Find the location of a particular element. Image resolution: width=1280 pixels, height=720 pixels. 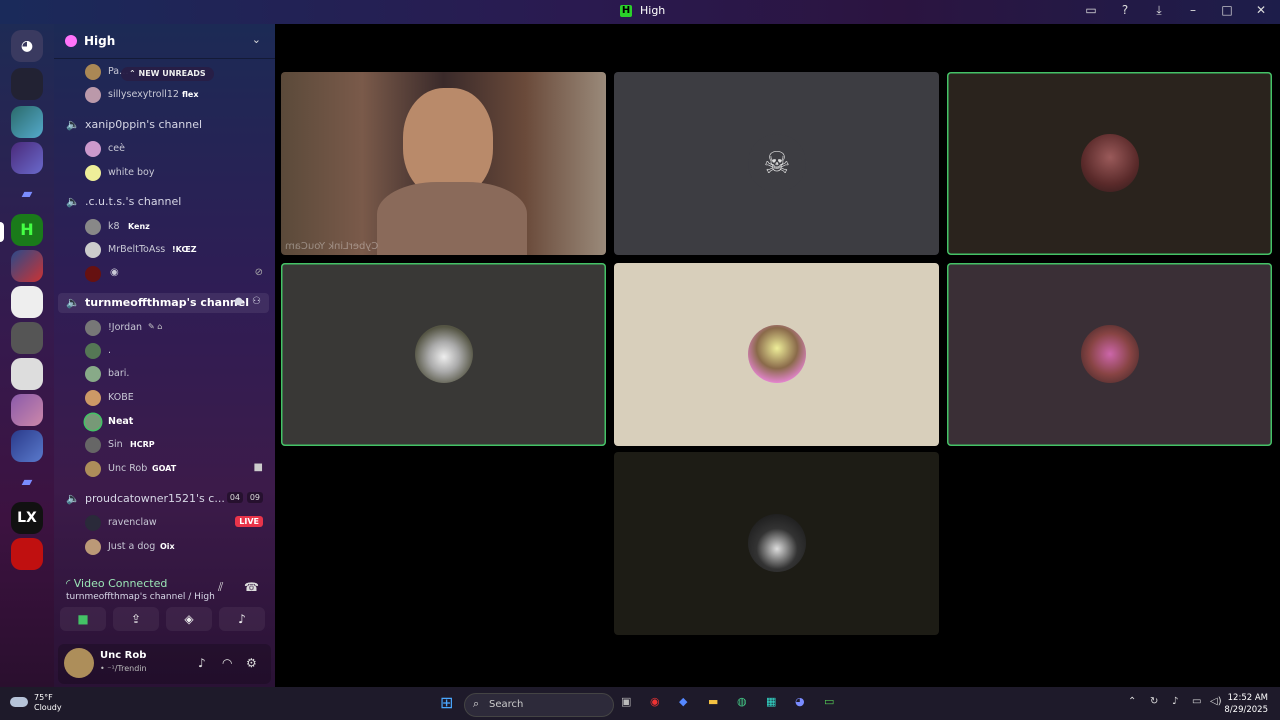

user-name: white boy is located at coordinates (131, 172).